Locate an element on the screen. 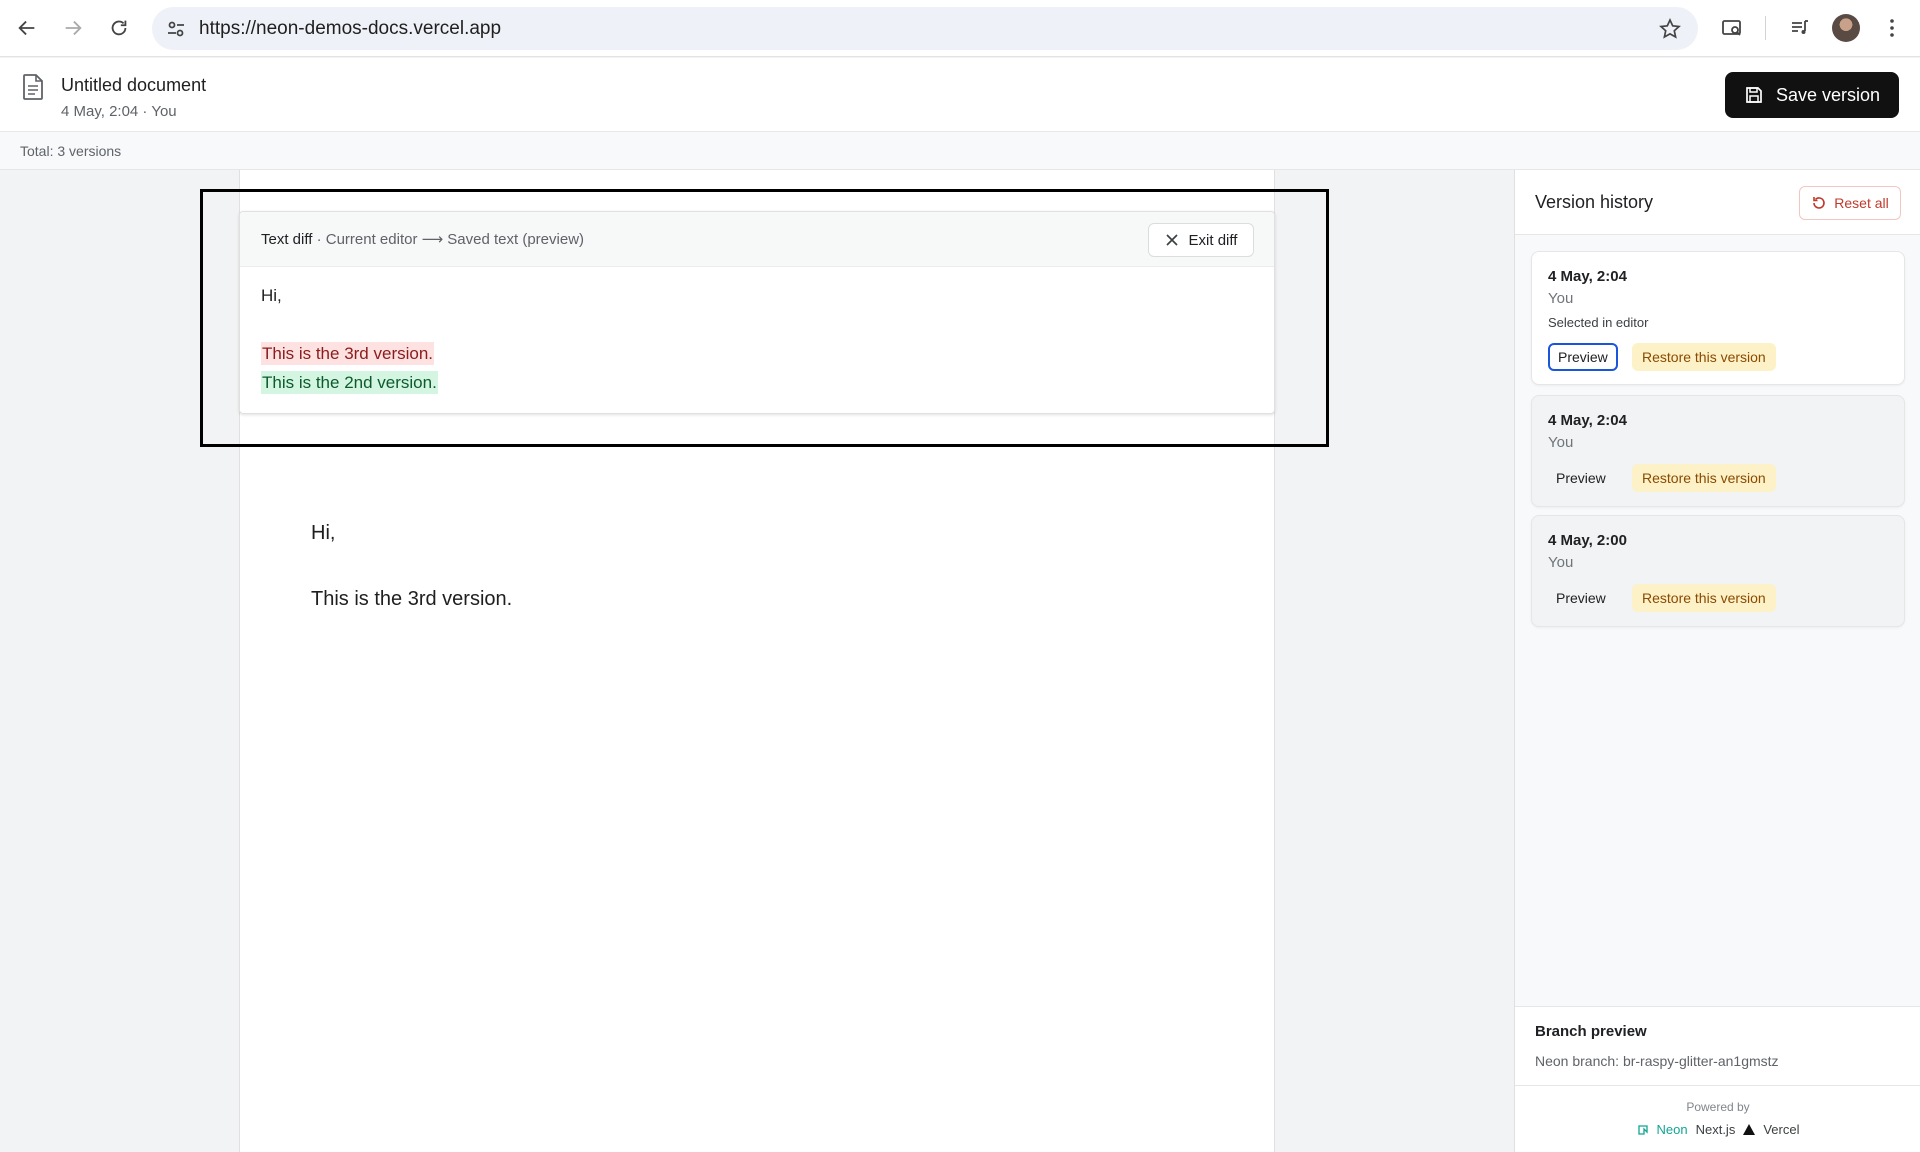 The height and width of the screenshot is (1152, 1920). powered-by-label: Powered by is located at coordinates (1718, 1107).